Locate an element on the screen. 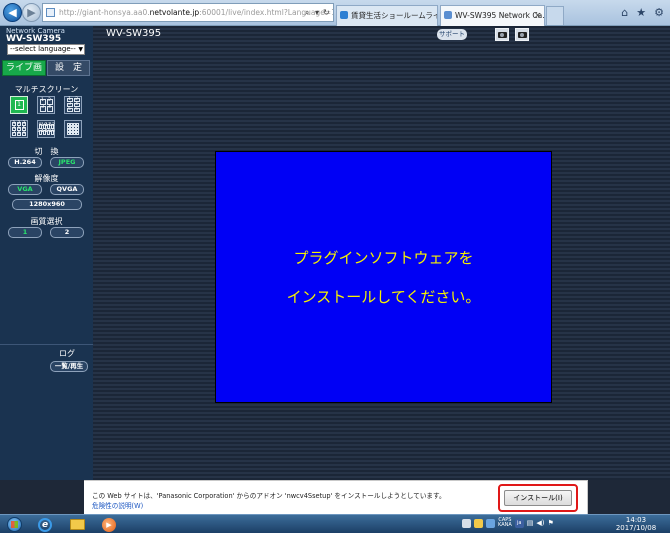 This screenshot has height=533, width=670. taskbar-explorer is located at coordinates (77, 524).